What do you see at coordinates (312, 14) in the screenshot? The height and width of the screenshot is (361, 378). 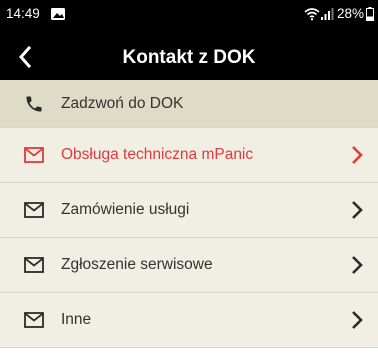 I see `wifi-icon` at bounding box center [312, 14].